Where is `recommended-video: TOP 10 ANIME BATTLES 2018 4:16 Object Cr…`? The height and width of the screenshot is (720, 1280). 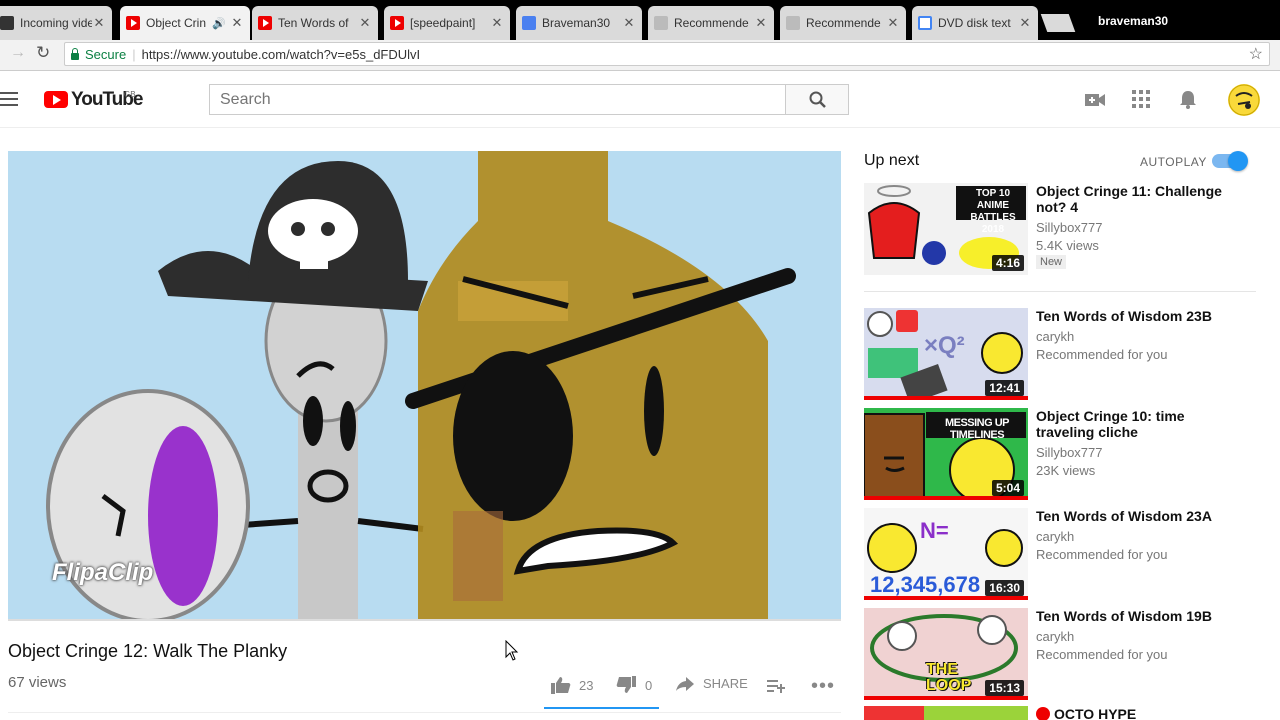 recommended-video: TOP 10 ANIME BATTLES 2018 4:16 Object Cr… is located at coordinates (1064, 230).